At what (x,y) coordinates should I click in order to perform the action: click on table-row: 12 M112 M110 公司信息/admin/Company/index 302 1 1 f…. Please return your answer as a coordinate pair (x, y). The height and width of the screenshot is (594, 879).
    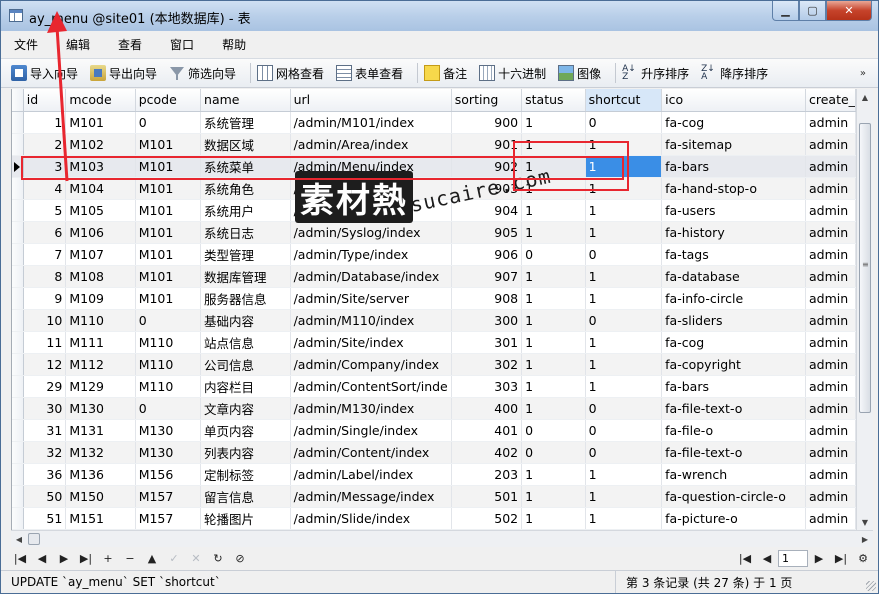
    Looking at the image, I should click on (434, 364).